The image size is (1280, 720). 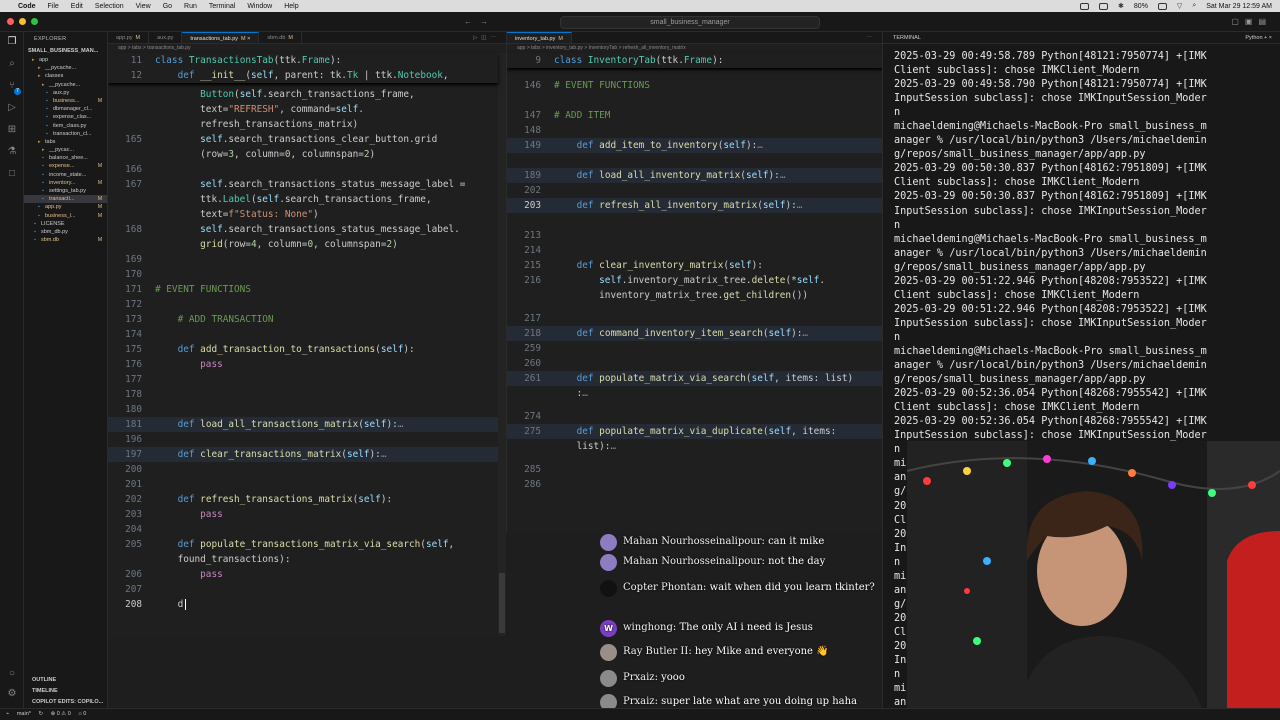 What do you see at coordinates (690, 22) in the screenshot?
I see `command-center-search: small_business_manager` at bounding box center [690, 22].